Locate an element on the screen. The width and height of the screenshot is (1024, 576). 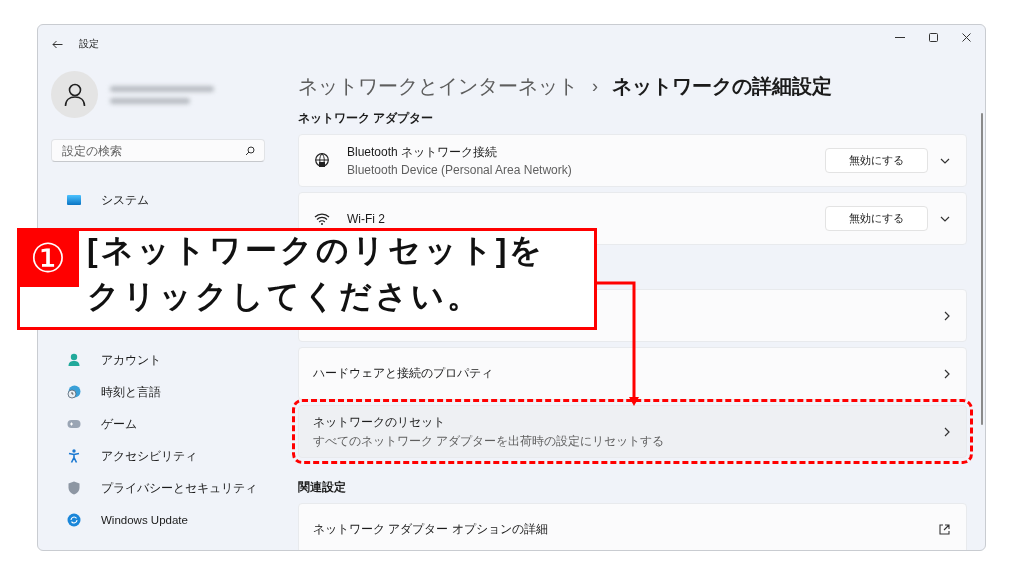
instruction-text: クリックしてください。 is located at coordinates (285, 296).